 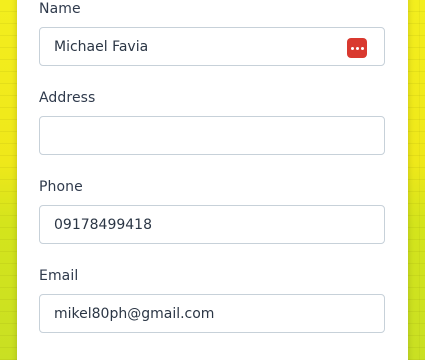 I want to click on name-label: Name, so click(x=60, y=9).